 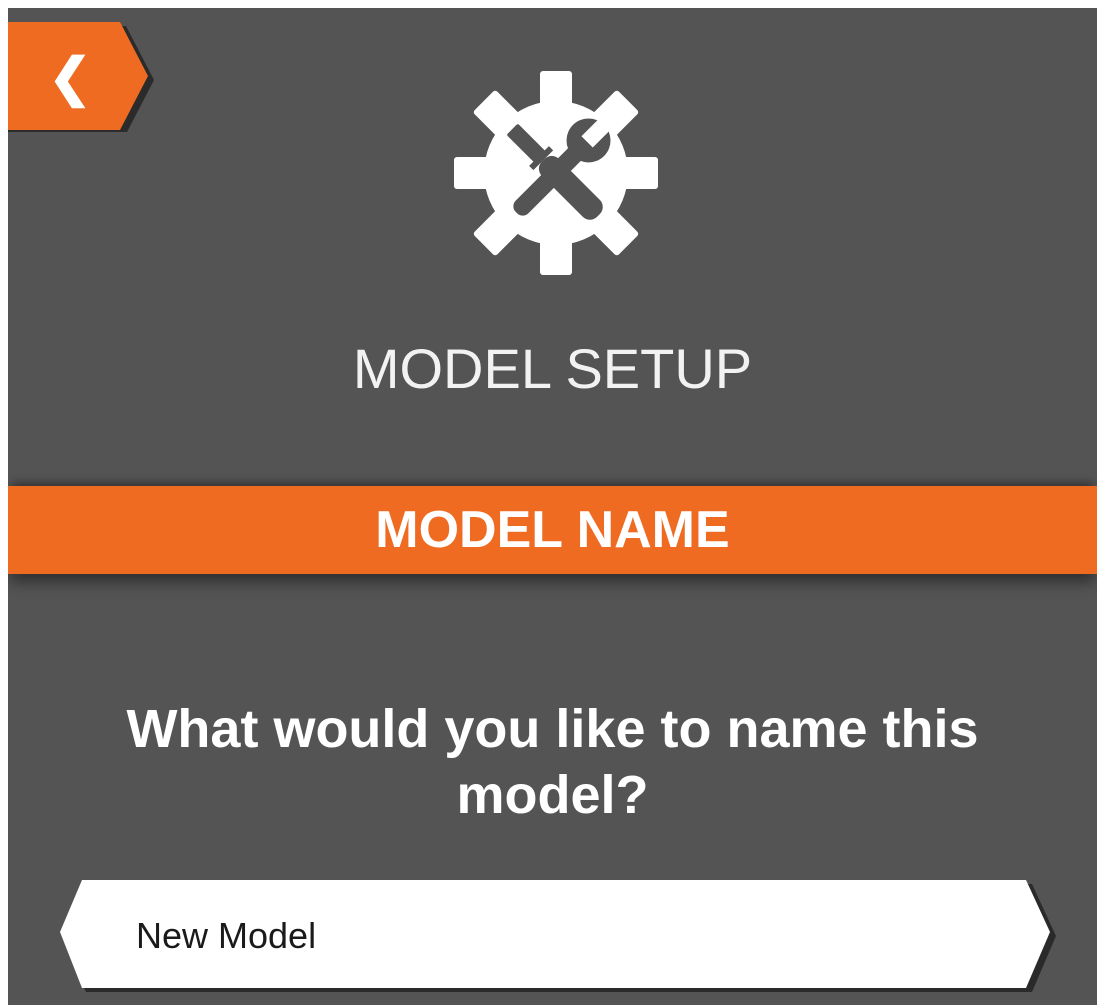 What do you see at coordinates (556, 173) in the screenshot?
I see `gear-wrench-screwdriver-icon` at bounding box center [556, 173].